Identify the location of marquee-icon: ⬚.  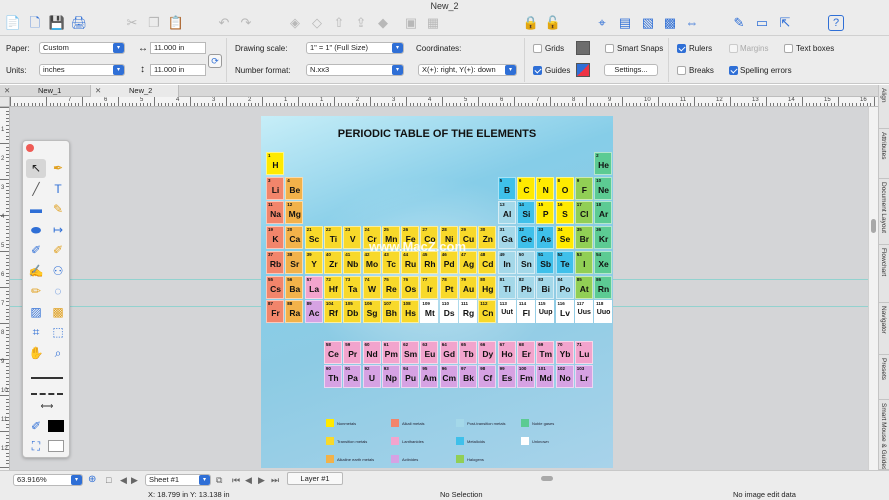
(58, 332).